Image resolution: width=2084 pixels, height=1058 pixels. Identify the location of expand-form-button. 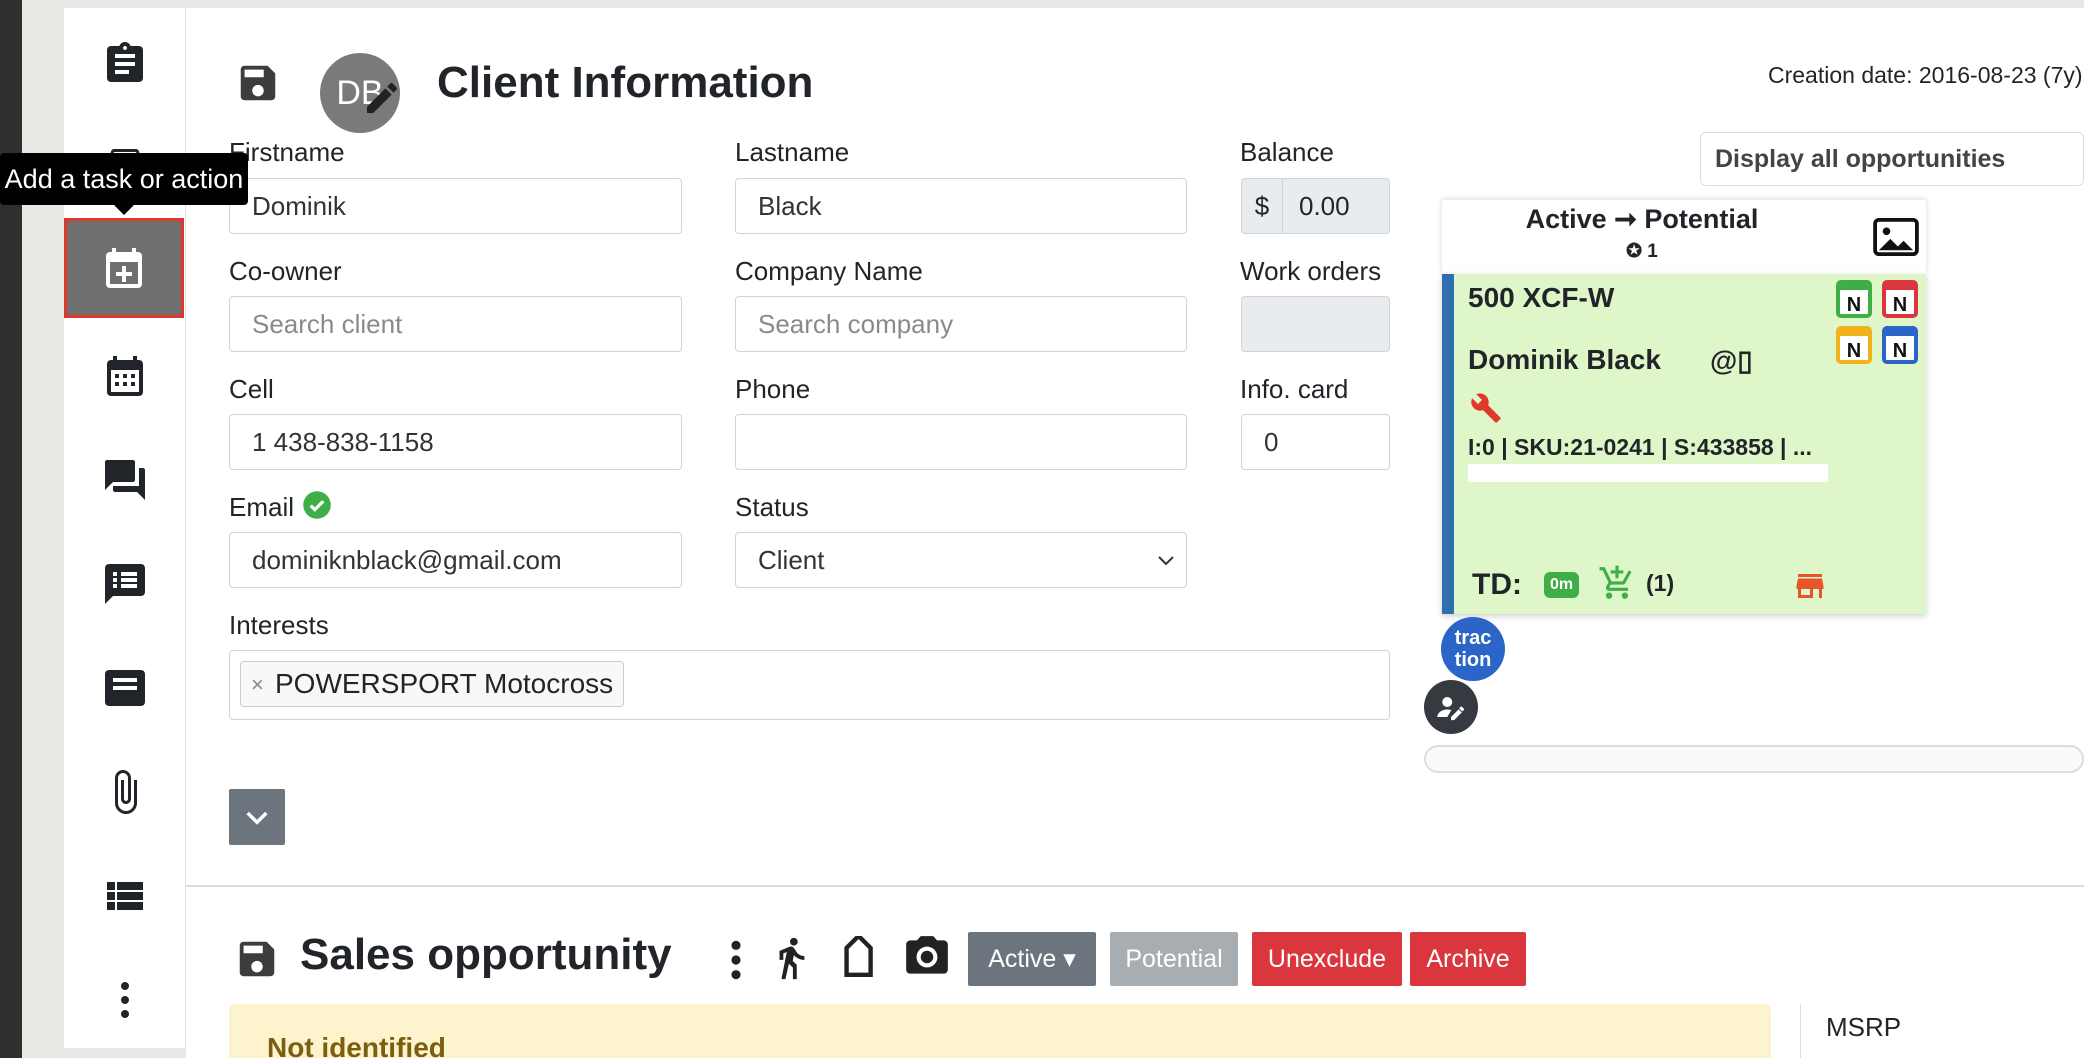
(257, 817).